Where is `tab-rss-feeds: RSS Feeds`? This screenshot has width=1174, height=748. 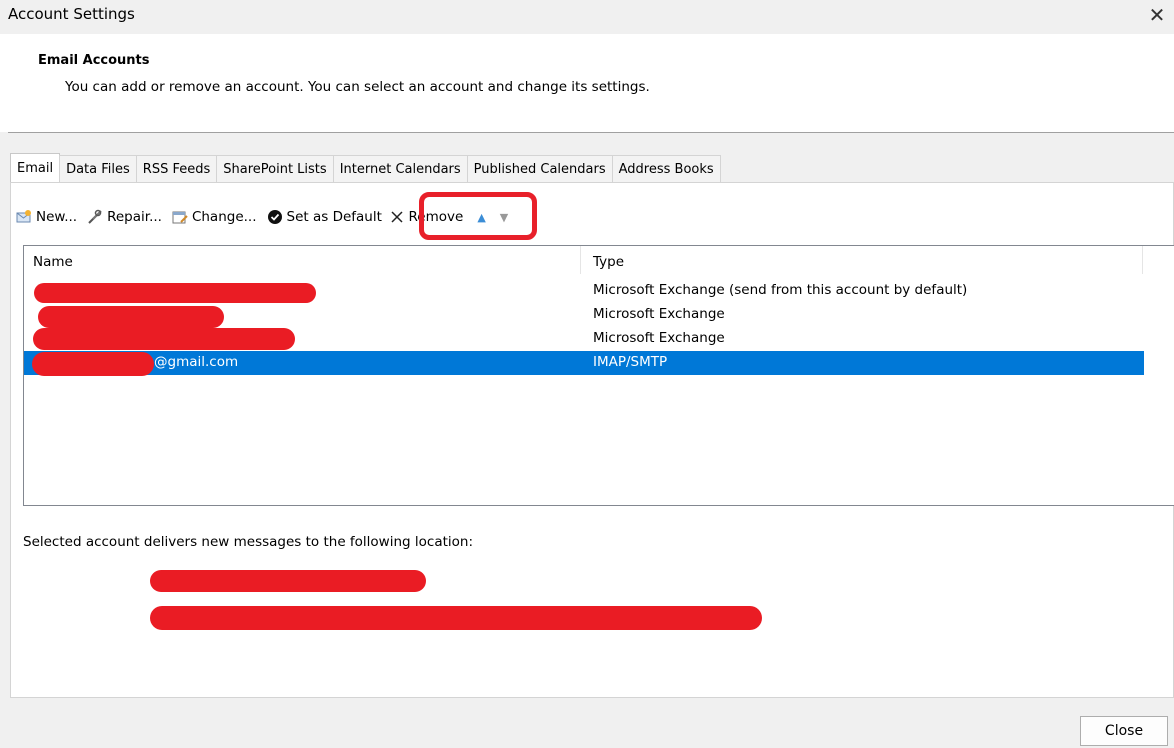 tab-rss-feeds: RSS Feeds is located at coordinates (176, 168).